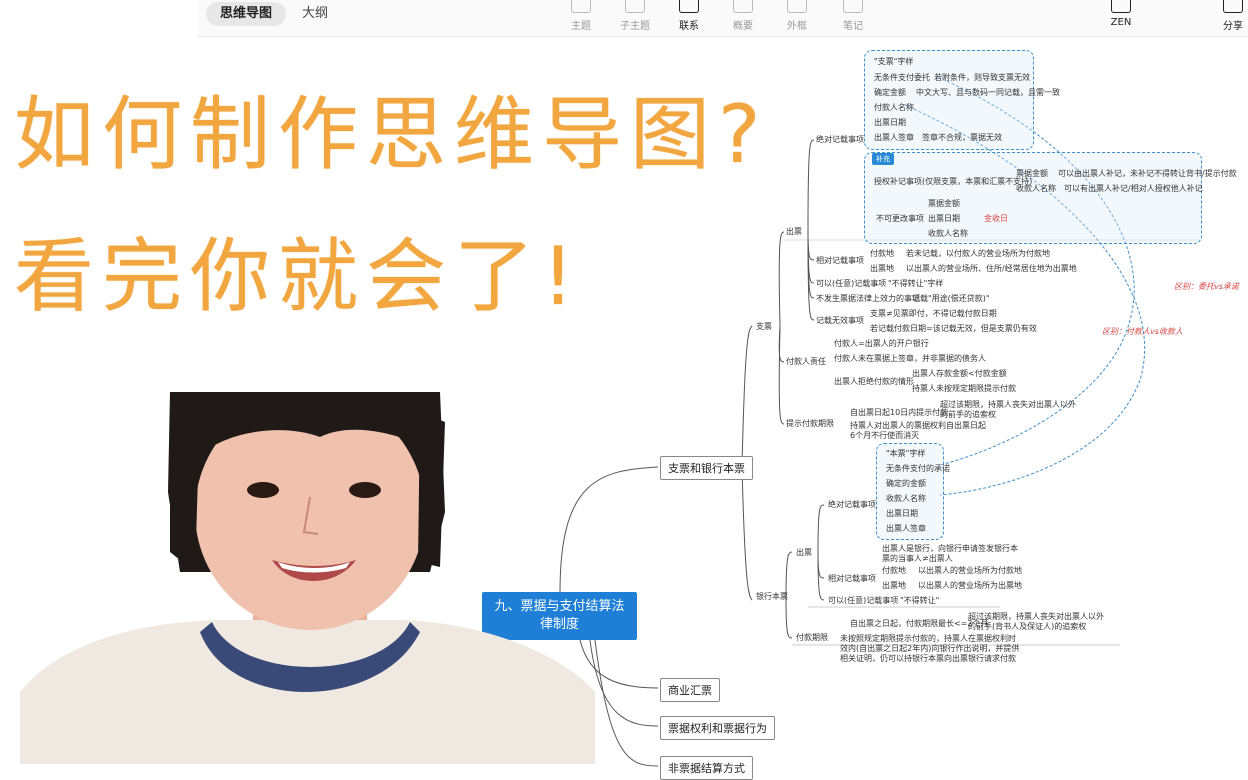 Image resolution: width=1248 pixels, height=780 pixels. I want to click on check-pr-item: 付款人=出票人的开户银行, so click(881, 344).